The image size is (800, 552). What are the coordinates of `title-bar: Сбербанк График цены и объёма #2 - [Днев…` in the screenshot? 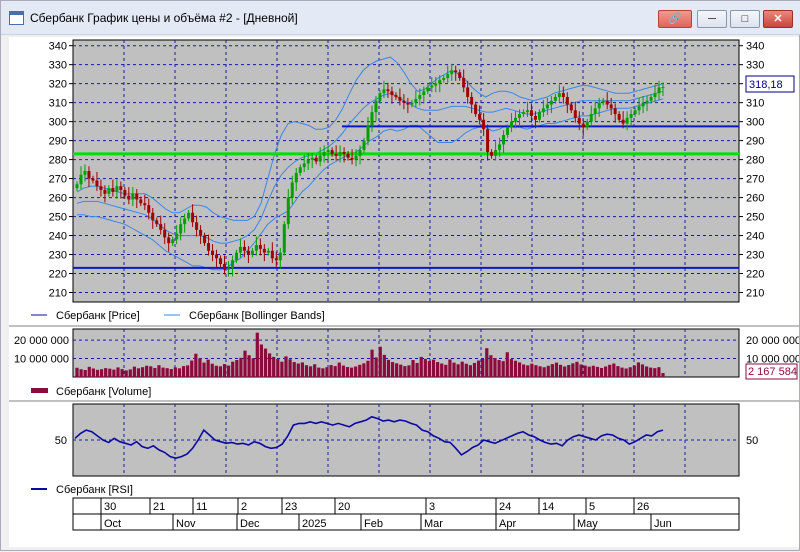 It's located at (400, 18).